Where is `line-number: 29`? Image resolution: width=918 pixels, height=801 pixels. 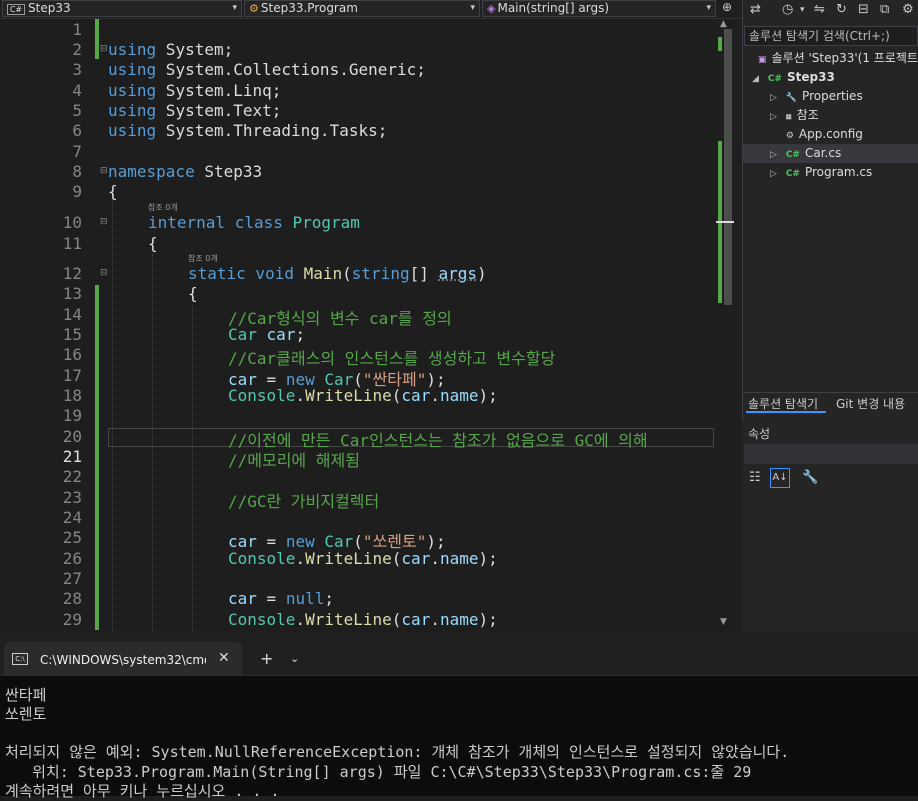
line-number: 29 is located at coordinates (72, 619).